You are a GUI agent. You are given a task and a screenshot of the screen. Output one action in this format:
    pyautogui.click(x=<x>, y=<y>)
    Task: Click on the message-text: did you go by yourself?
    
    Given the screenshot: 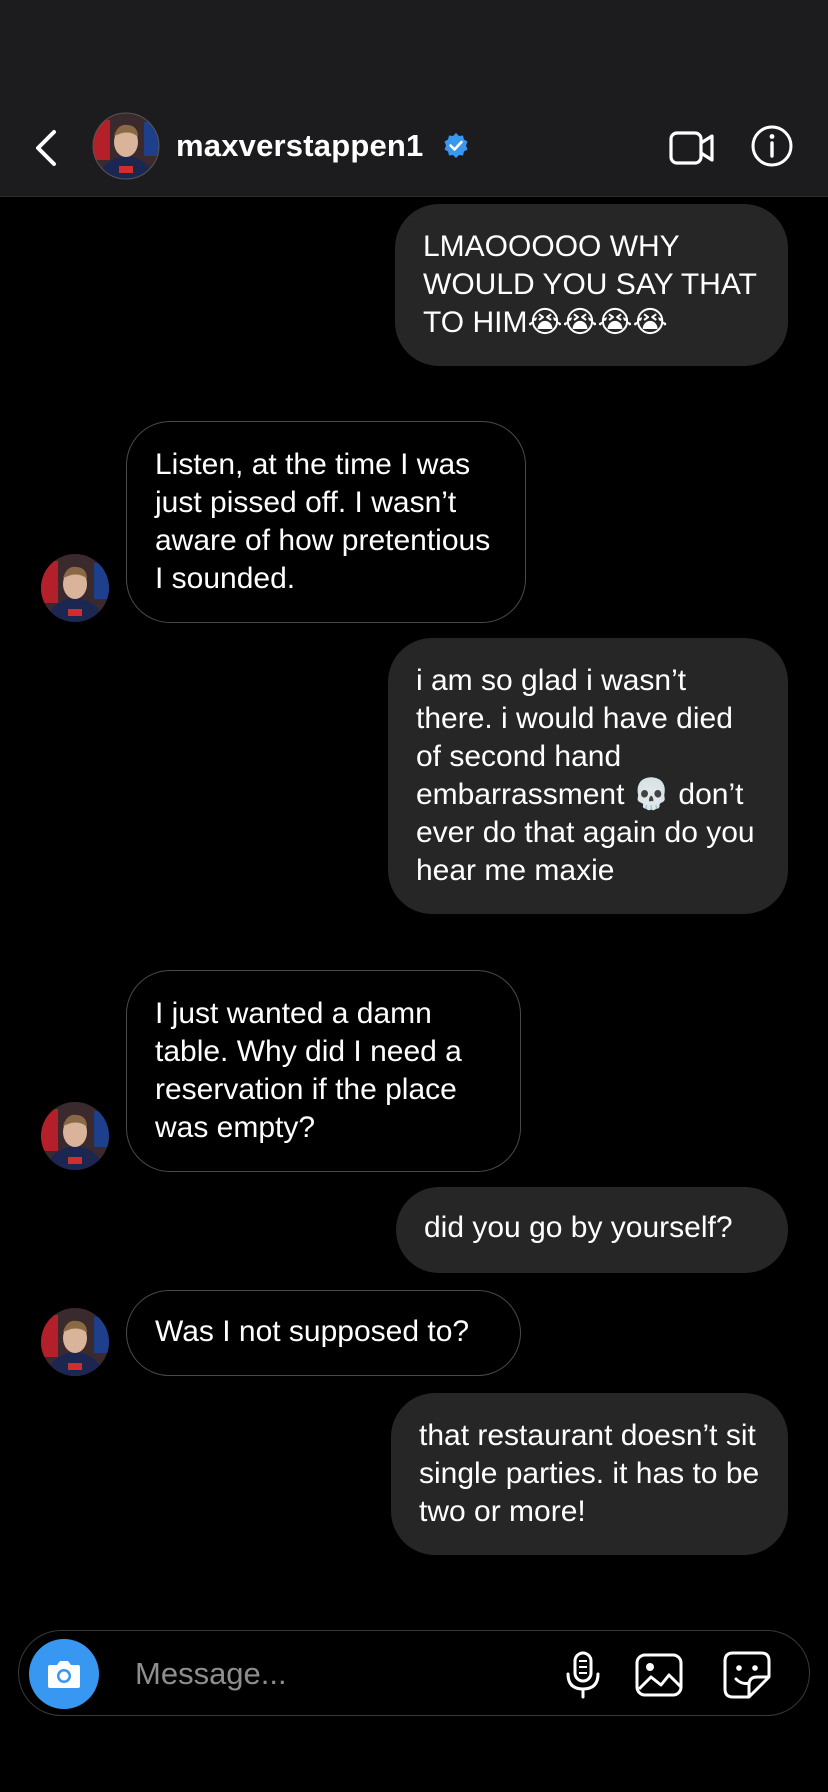 What is the action you would take?
    pyautogui.click(x=578, y=1227)
    